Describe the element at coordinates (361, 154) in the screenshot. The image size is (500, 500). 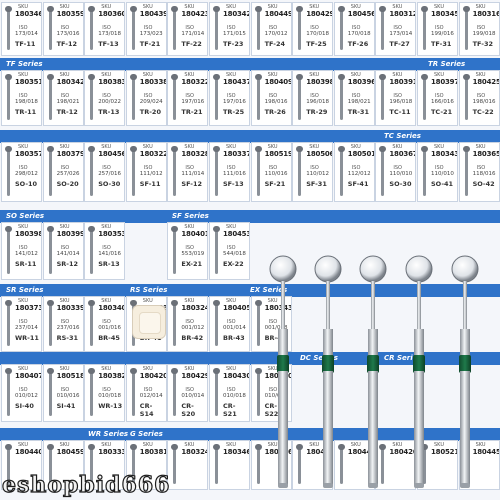
I see `sku-code: 180501` at that location.